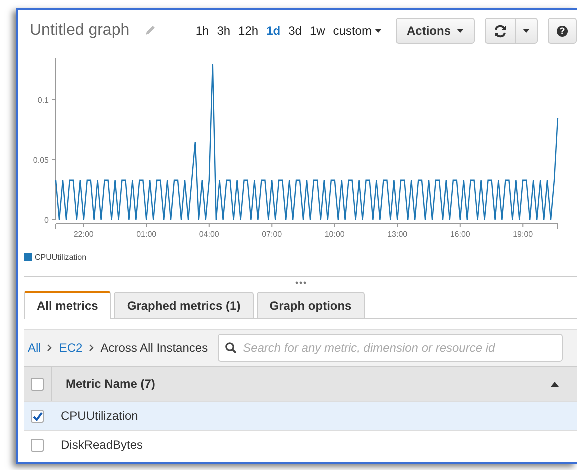 The height and width of the screenshot is (470, 577). Describe the element at coordinates (523, 234) in the screenshot. I see `x-tick-label: 19:00` at that location.